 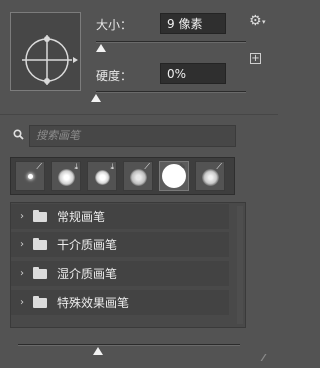 What do you see at coordinates (114, 25) in the screenshot?
I see `size-label: 大小：` at bounding box center [114, 25].